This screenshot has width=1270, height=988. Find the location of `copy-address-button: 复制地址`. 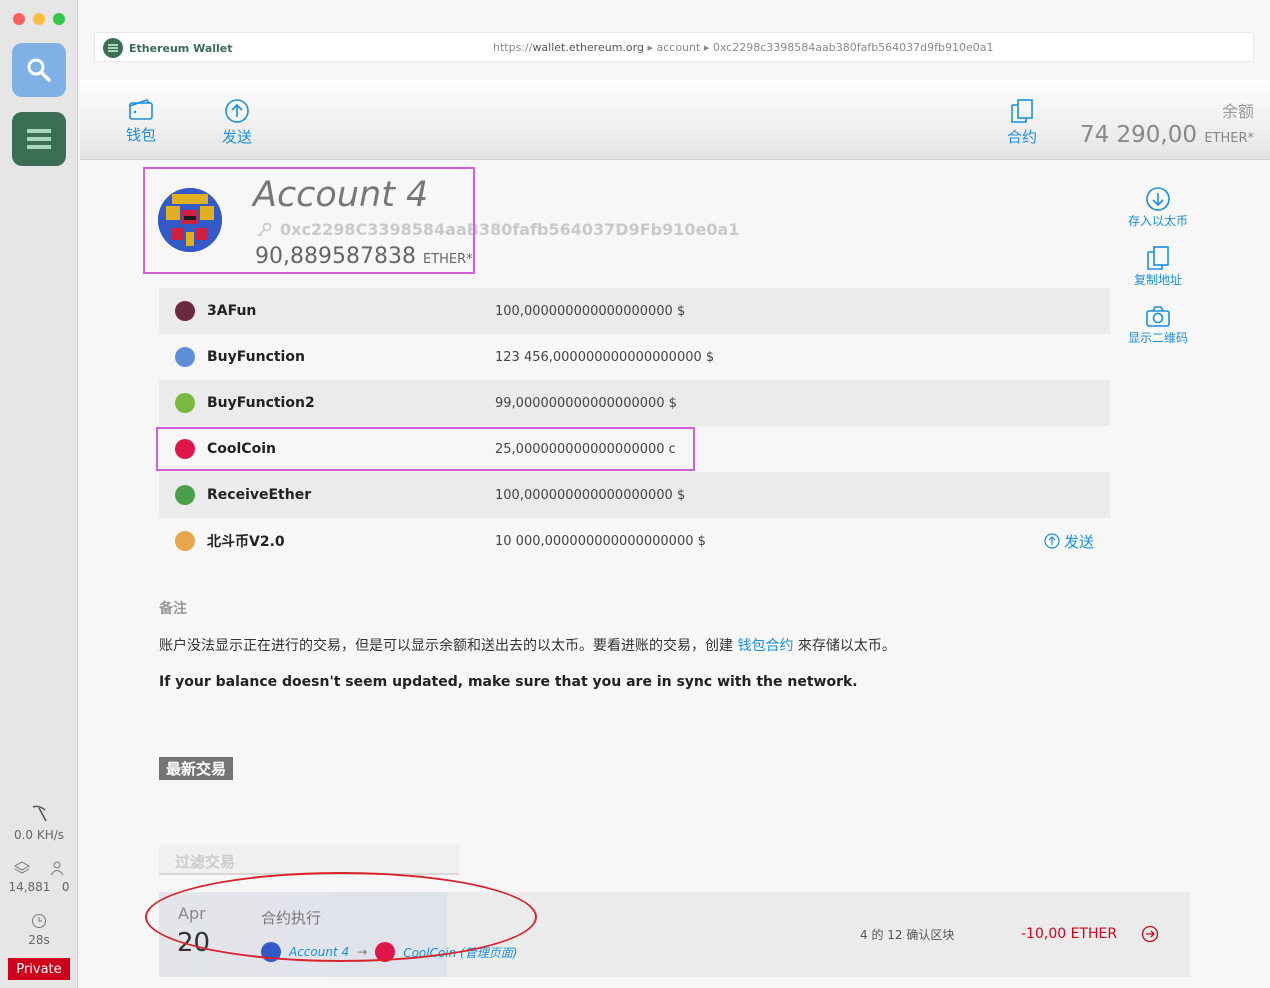

copy-address-button: 复制地址 is located at coordinates (1158, 266).